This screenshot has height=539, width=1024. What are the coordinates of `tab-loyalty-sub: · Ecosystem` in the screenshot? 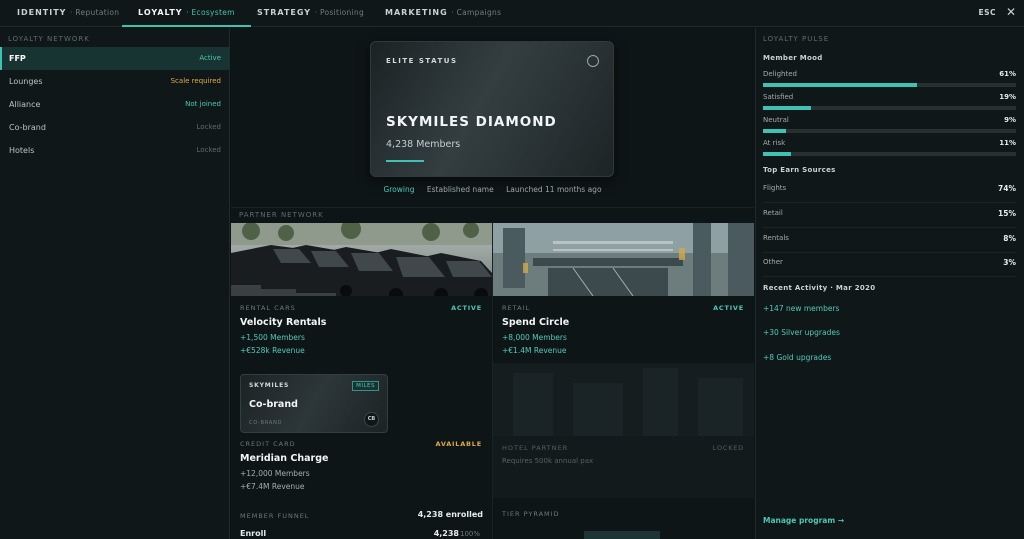 It's located at (210, 12).